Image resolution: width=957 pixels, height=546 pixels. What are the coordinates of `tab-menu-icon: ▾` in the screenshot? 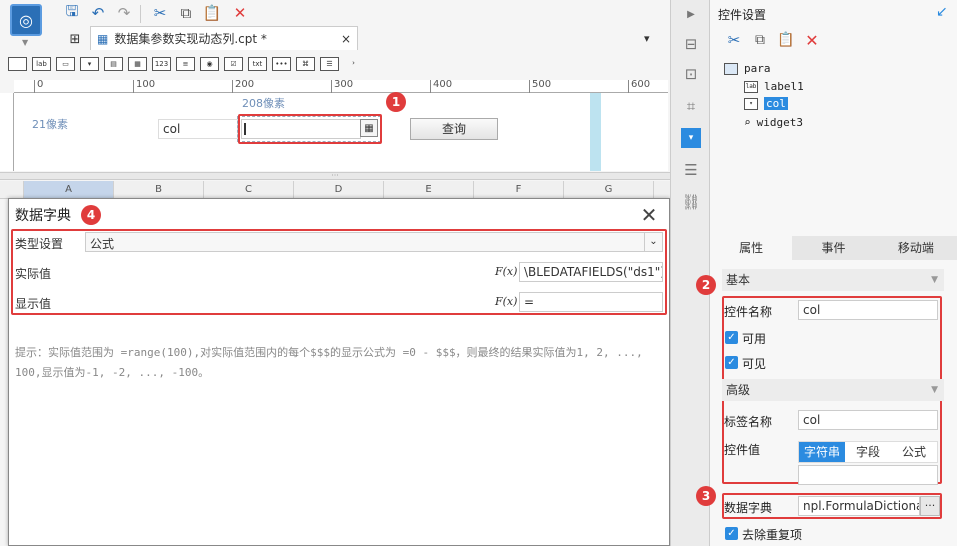 It's located at (647, 38).